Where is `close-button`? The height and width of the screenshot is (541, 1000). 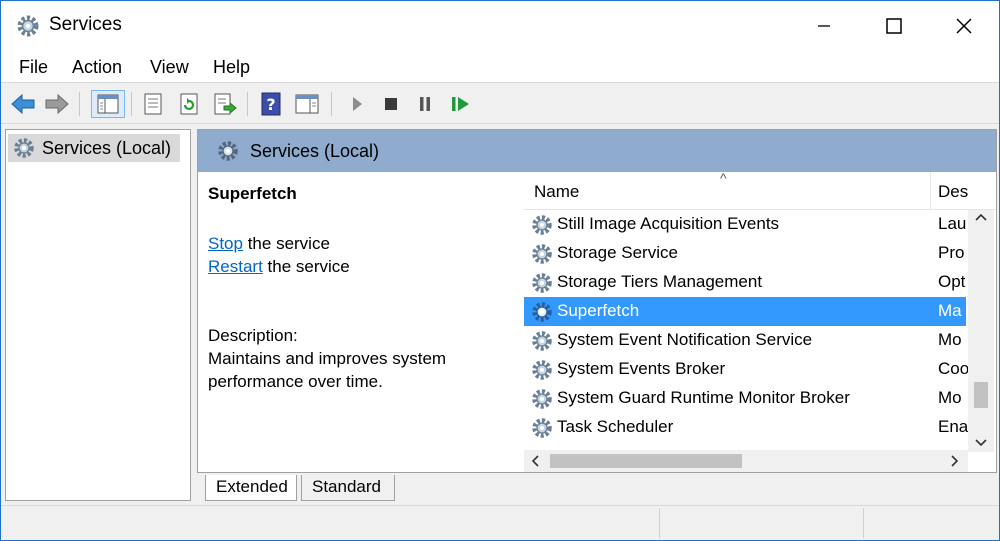
close-button is located at coordinates (964, 26).